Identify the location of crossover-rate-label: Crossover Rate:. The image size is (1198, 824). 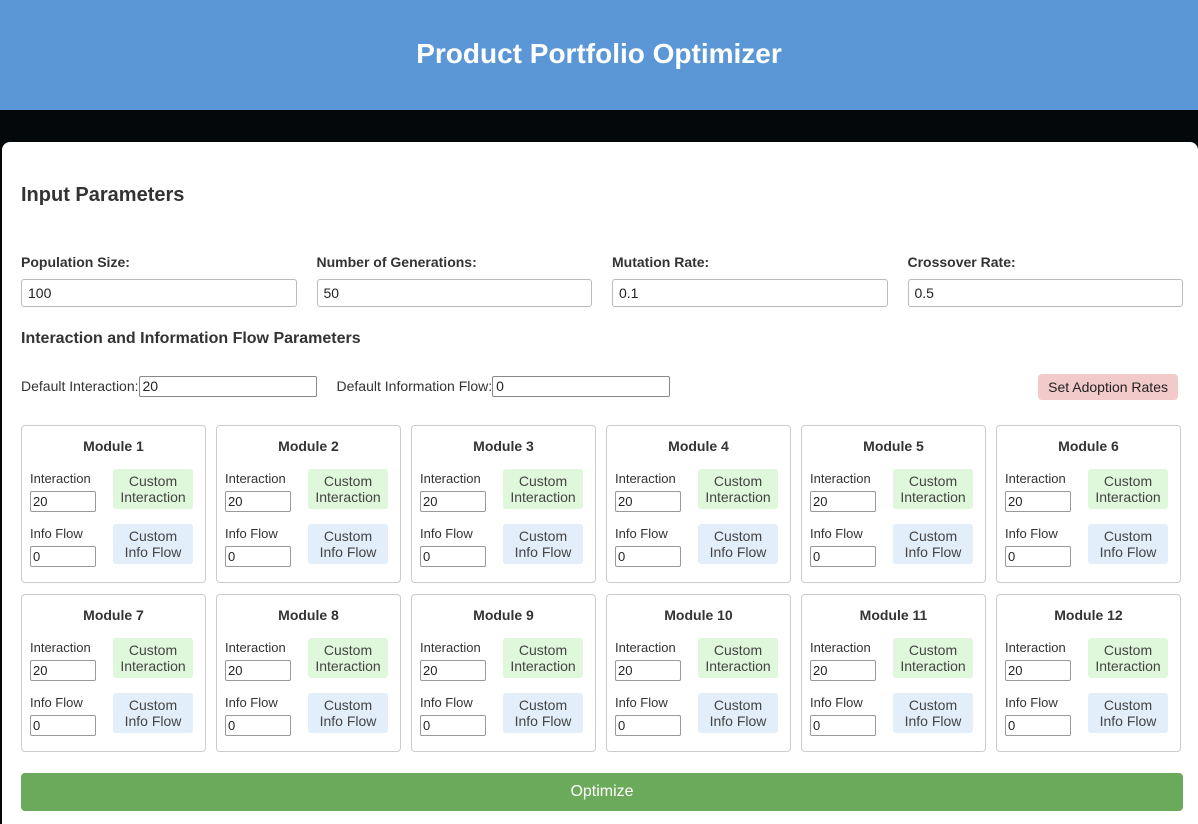
(961, 262).